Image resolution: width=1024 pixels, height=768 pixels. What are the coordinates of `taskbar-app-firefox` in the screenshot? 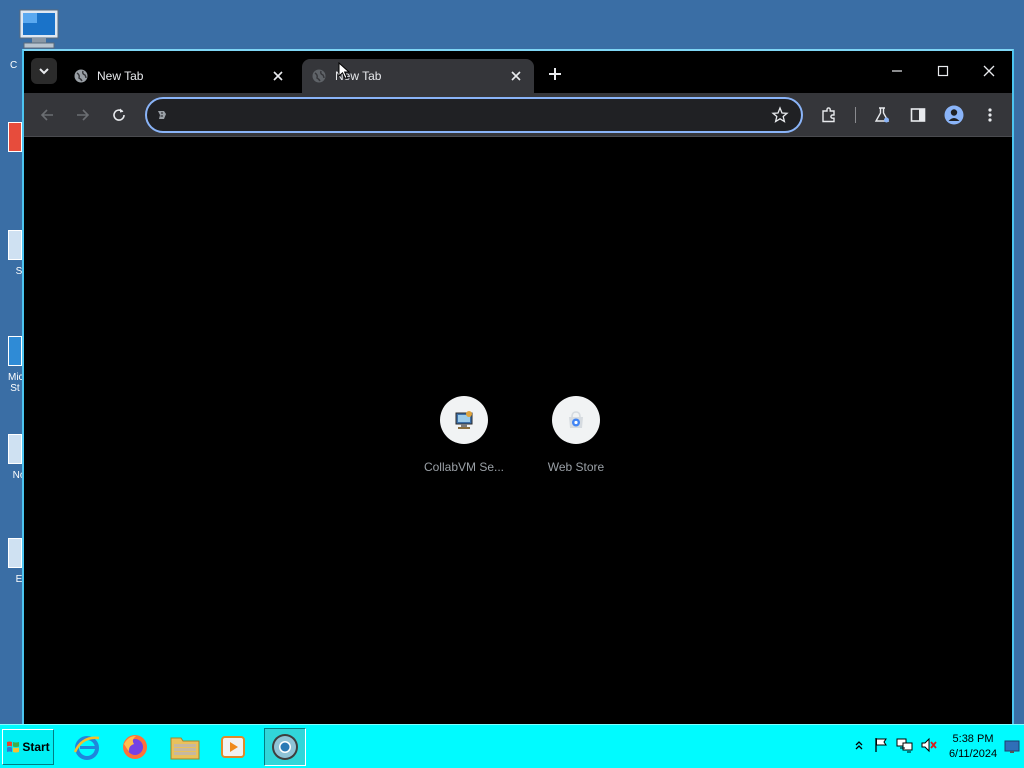 It's located at (135, 747).